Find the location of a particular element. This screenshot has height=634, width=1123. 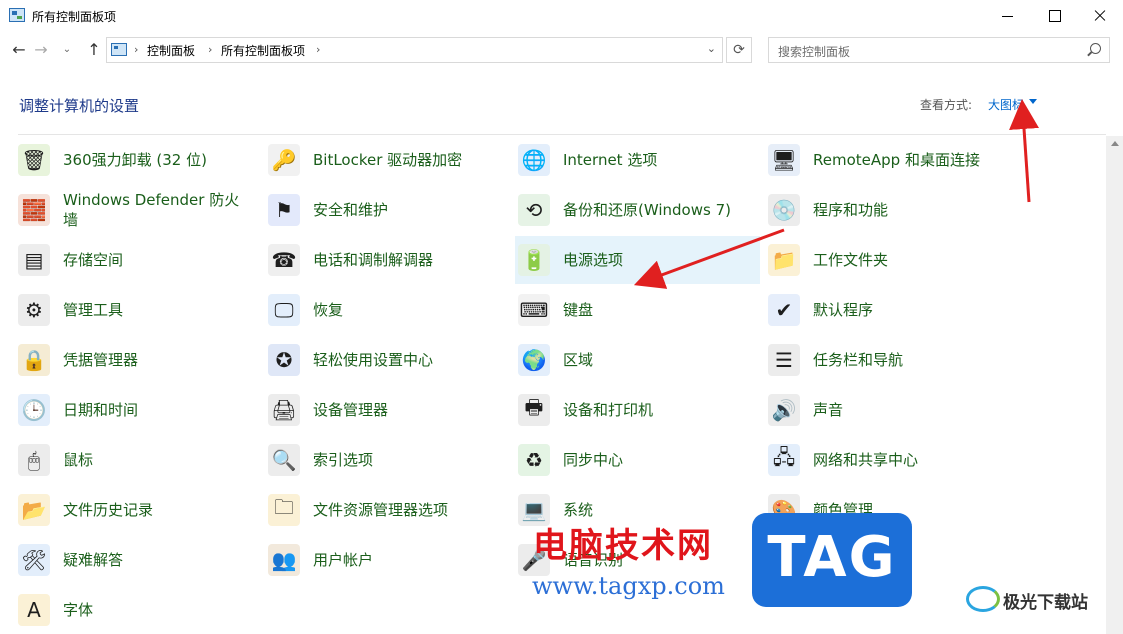

minimize-button is located at coordinates (1008, 16).